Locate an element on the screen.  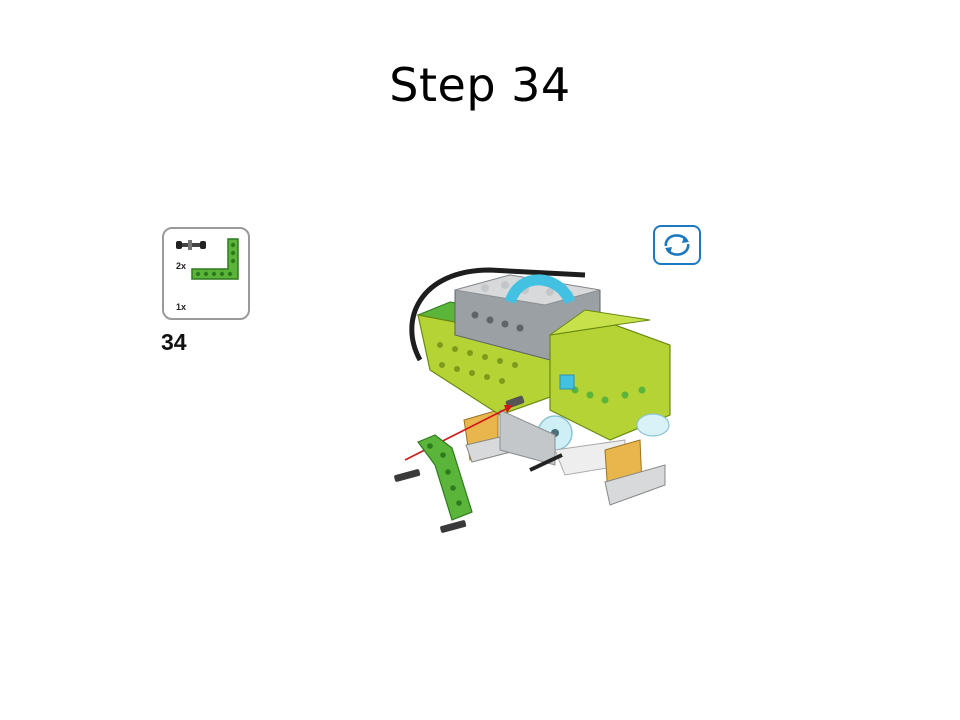
green-l-beam-quantity: 1x is located at coordinates (181, 307).